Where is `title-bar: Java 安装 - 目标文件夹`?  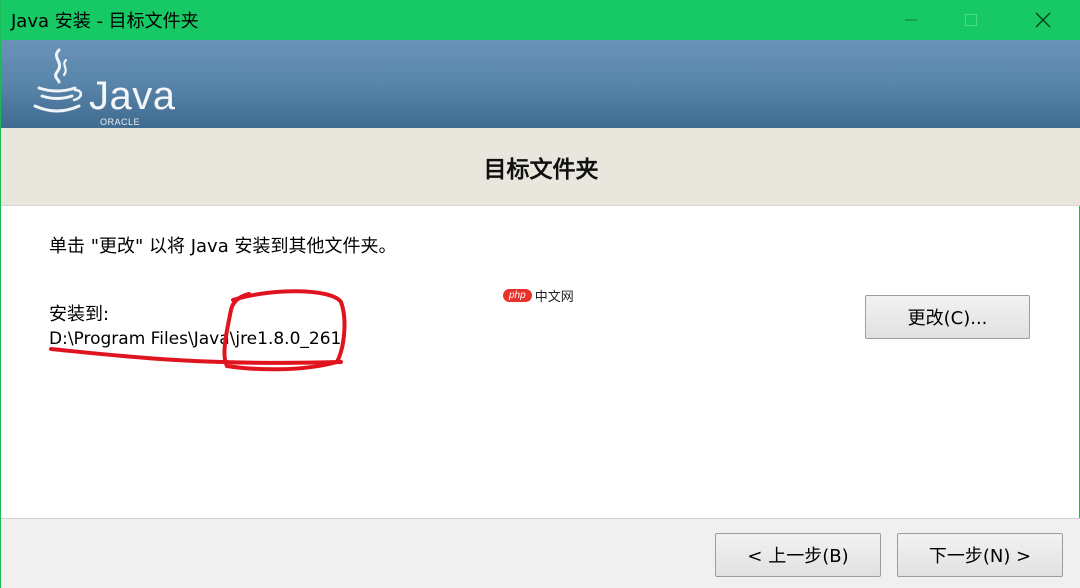 title-bar: Java 安装 - 目标文件夹 is located at coordinates (540, 20).